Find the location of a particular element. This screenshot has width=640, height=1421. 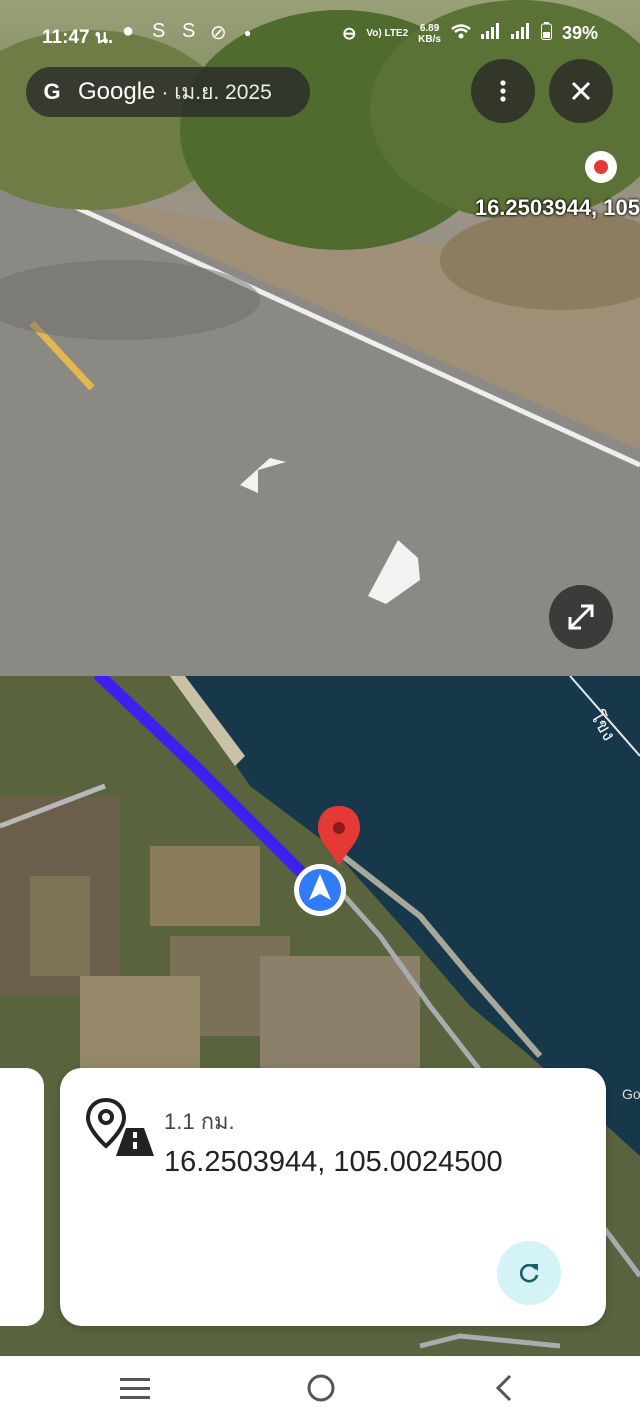

street-view-attribution-chip: G Google · เม.ย. 2025 is located at coordinates (168, 92).